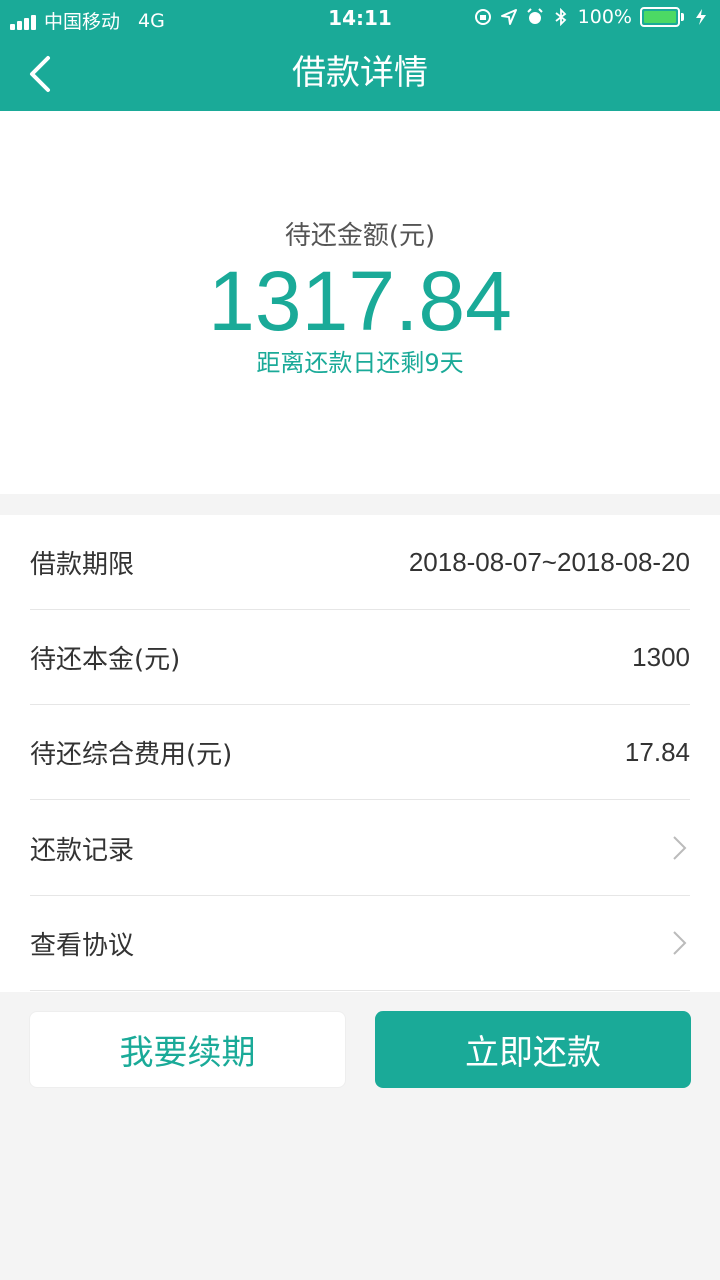 This screenshot has width=720, height=1280. What do you see at coordinates (360, 848) in the screenshot?
I see `repayment-records-row: 还款记录` at bounding box center [360, 848].